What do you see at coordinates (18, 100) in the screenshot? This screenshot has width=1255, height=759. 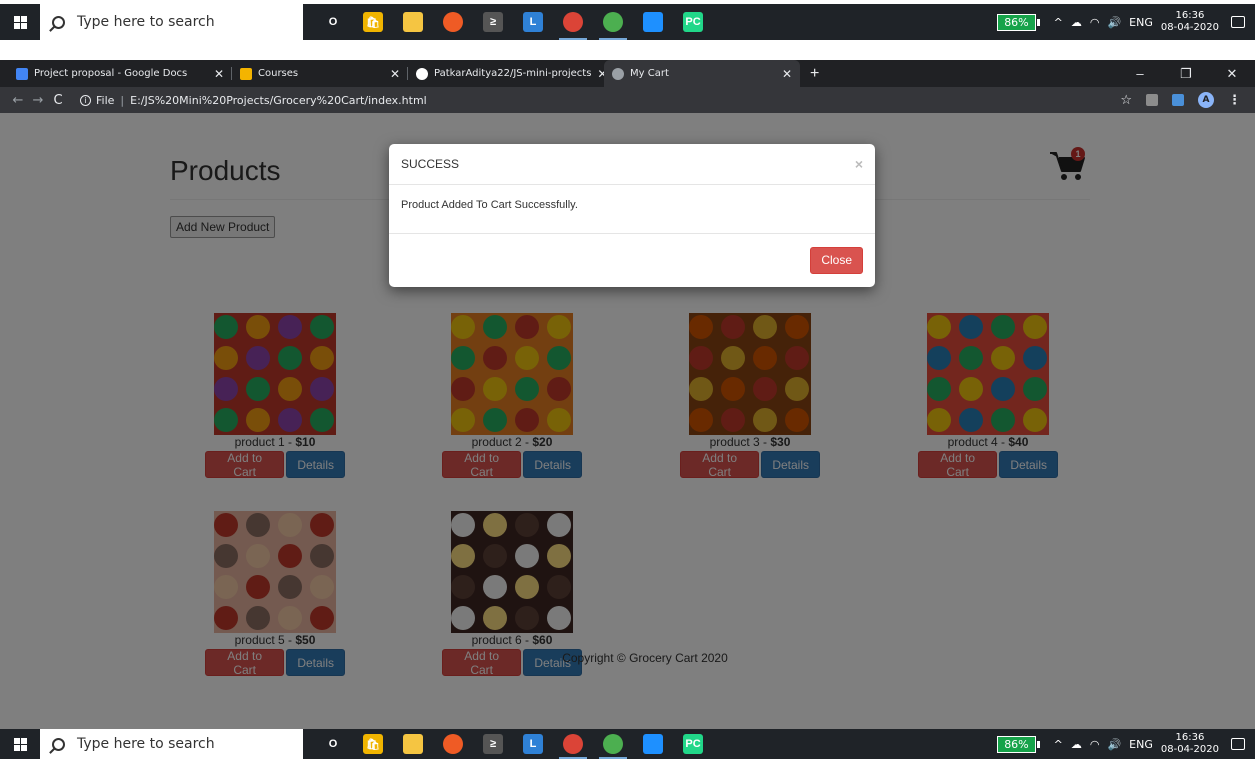 I see `back-icon: ←` at bounding box center [18, 100].